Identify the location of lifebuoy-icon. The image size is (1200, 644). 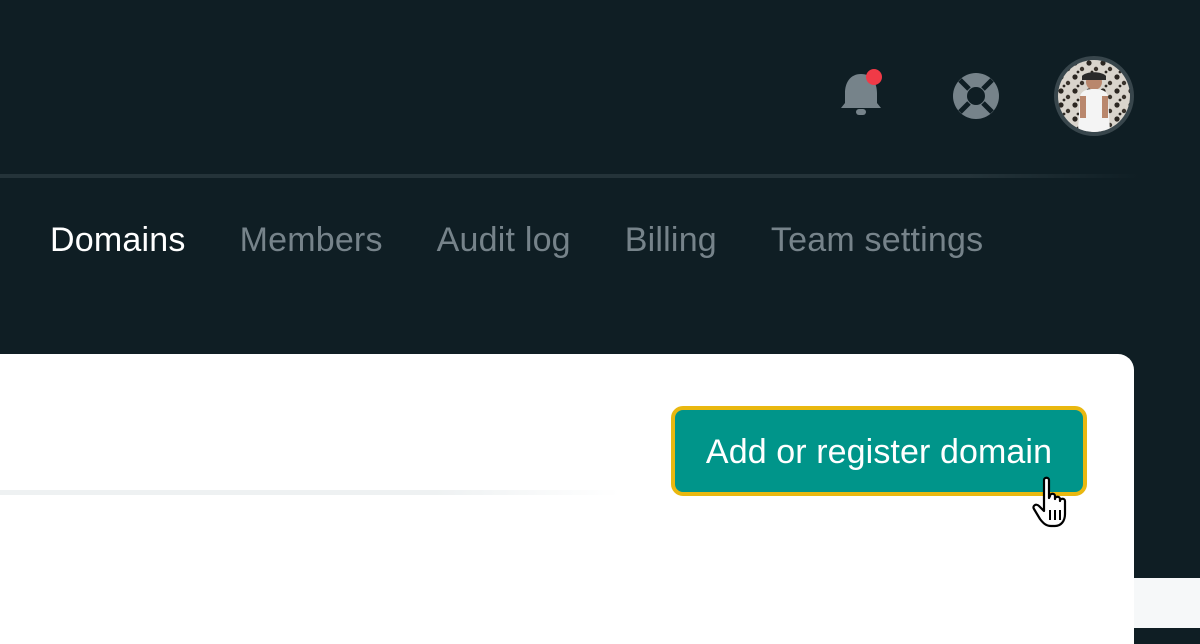
(976, 96).